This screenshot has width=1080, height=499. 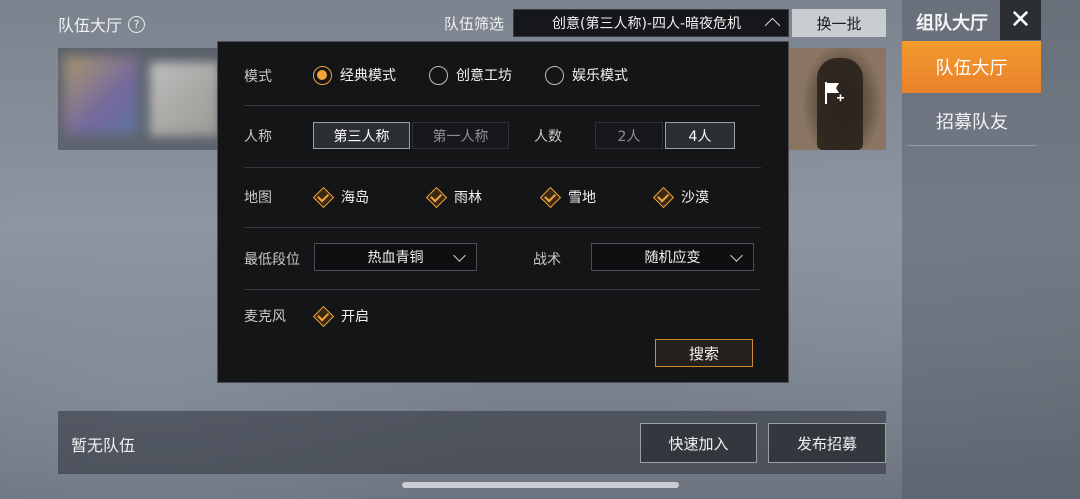 I want to click on mode-option-label: 创意工坊, so click(x=484, y=76).